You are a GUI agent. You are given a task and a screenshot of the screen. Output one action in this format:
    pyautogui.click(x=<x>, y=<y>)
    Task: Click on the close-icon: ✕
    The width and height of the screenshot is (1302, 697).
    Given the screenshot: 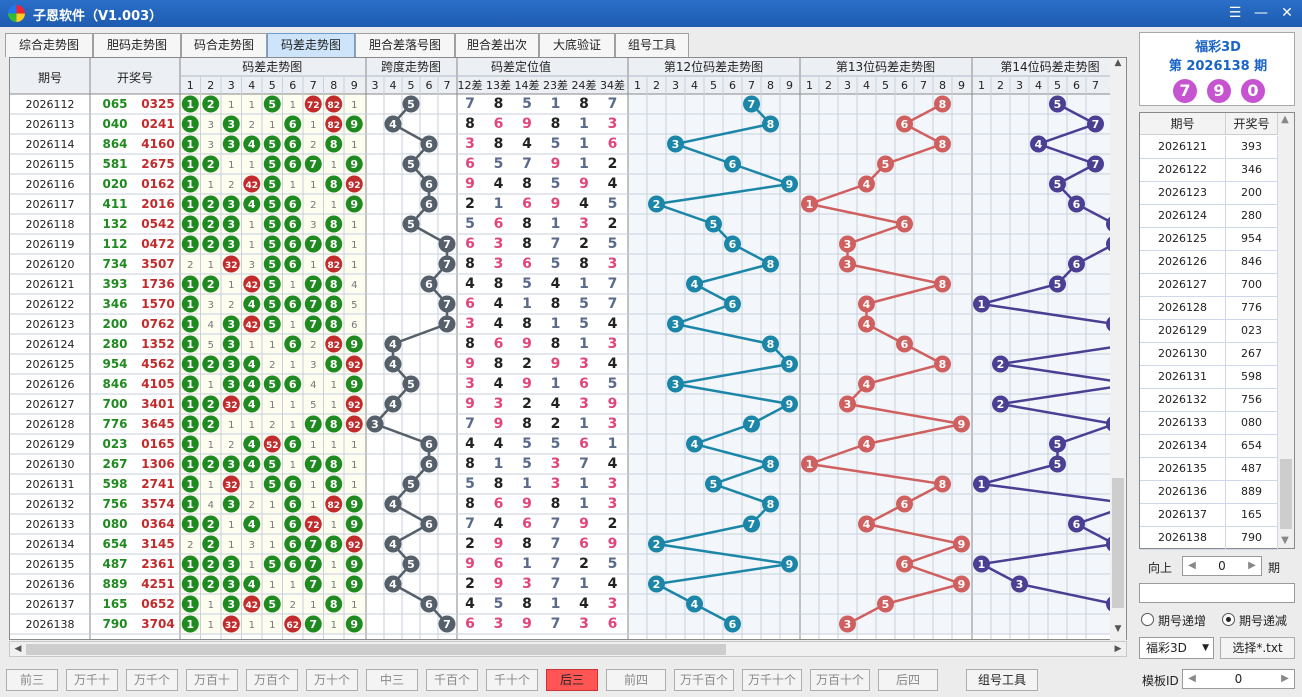 What is the action you would take?
    pyautogui.click(x=1287, y=13)
    